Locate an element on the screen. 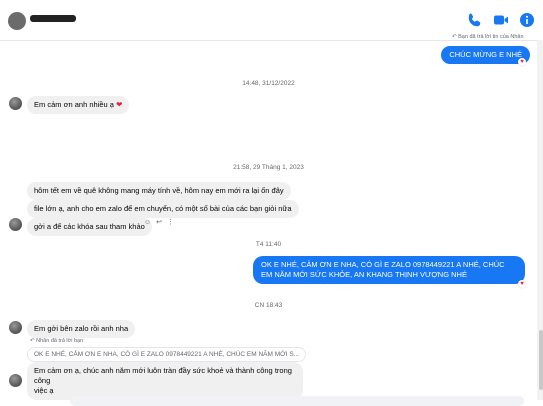  incoming-bubble: Em gởi bên zalo rồi anh nha is located at coordinates (81, 329).